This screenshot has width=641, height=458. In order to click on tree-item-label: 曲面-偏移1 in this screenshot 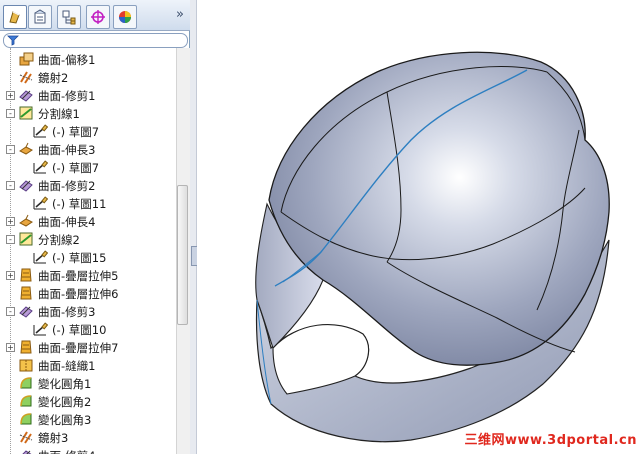, I will do `click(67, 60)`.